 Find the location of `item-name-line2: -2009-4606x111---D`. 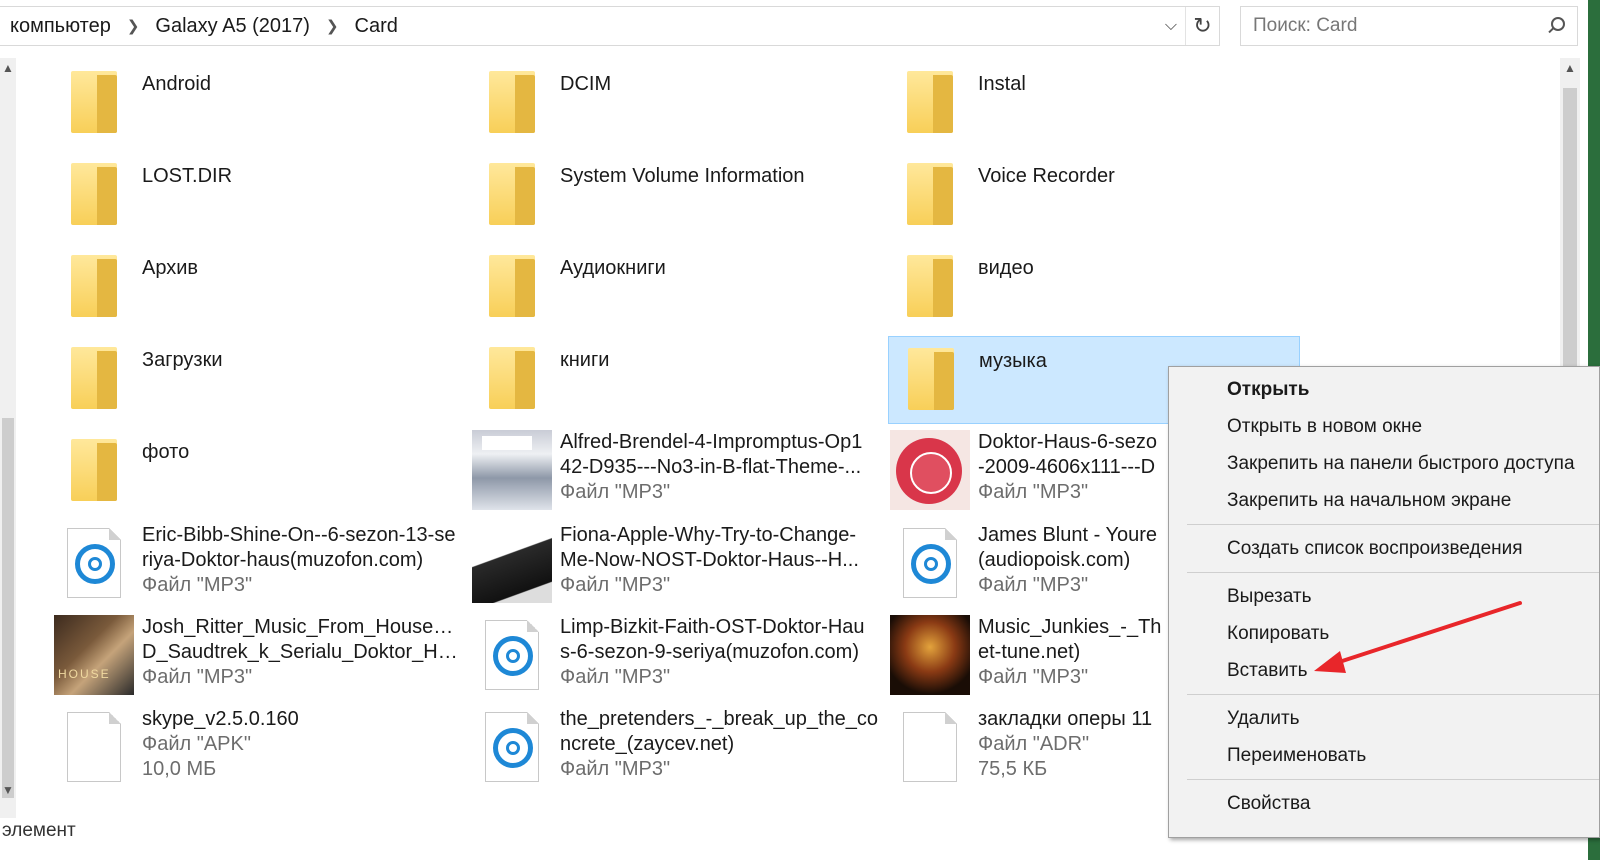

item-name-line2: -2009-4606x111---D is located at coordinates (1067, 467).